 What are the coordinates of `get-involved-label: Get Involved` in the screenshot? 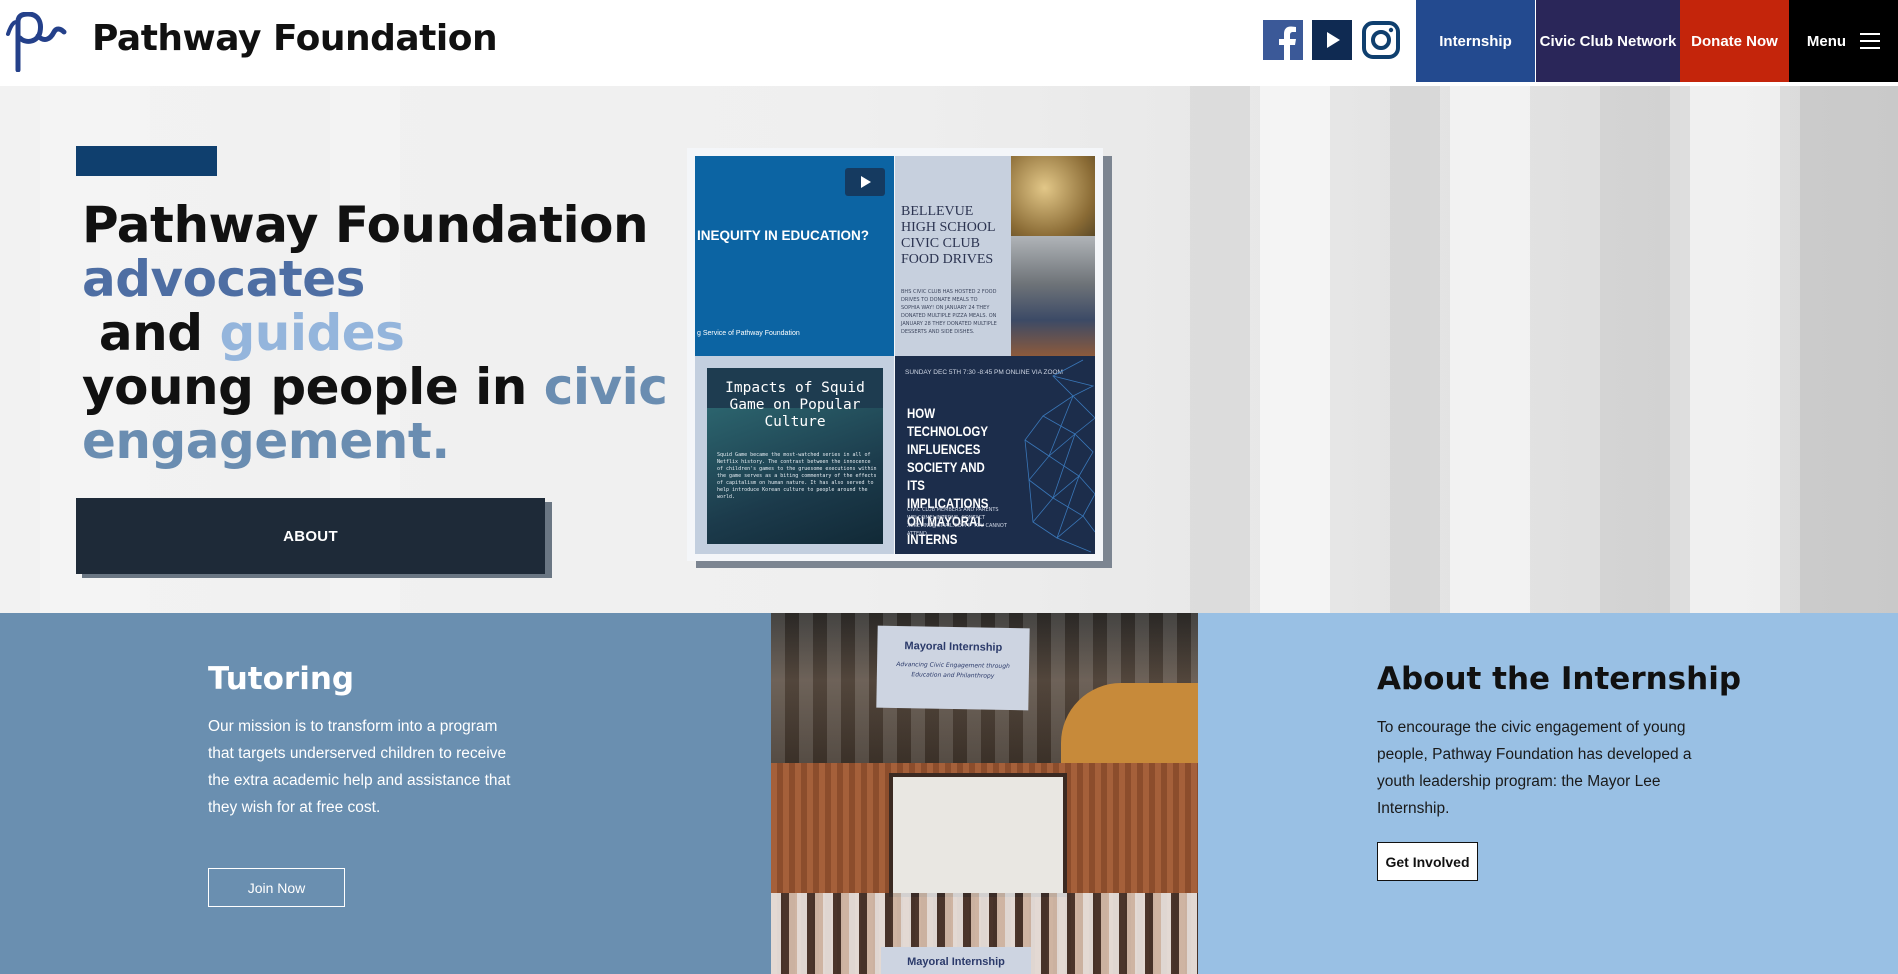 It's located at (1427, 861).